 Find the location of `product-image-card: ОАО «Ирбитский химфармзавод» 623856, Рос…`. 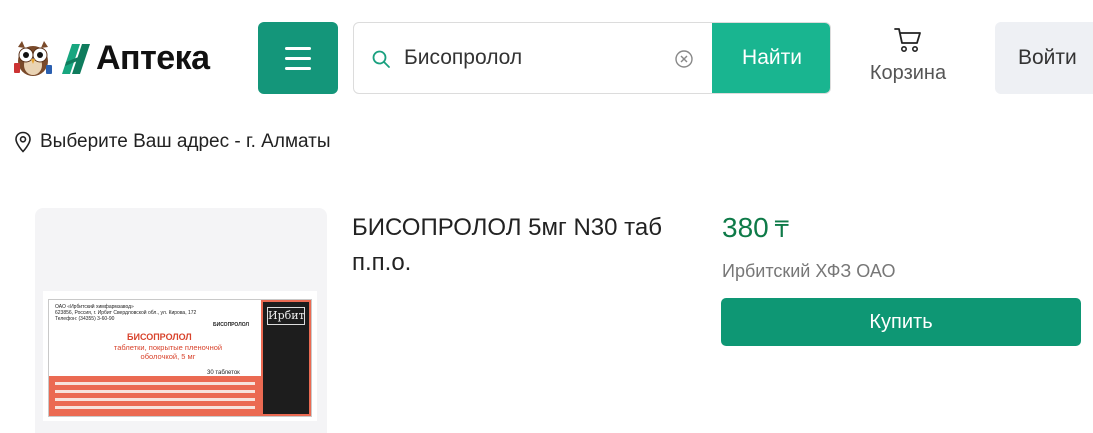

product-image-card: ОАО «Ирбитский химфармзавод» 623856, Рос… is located at coordinates (181, 320).